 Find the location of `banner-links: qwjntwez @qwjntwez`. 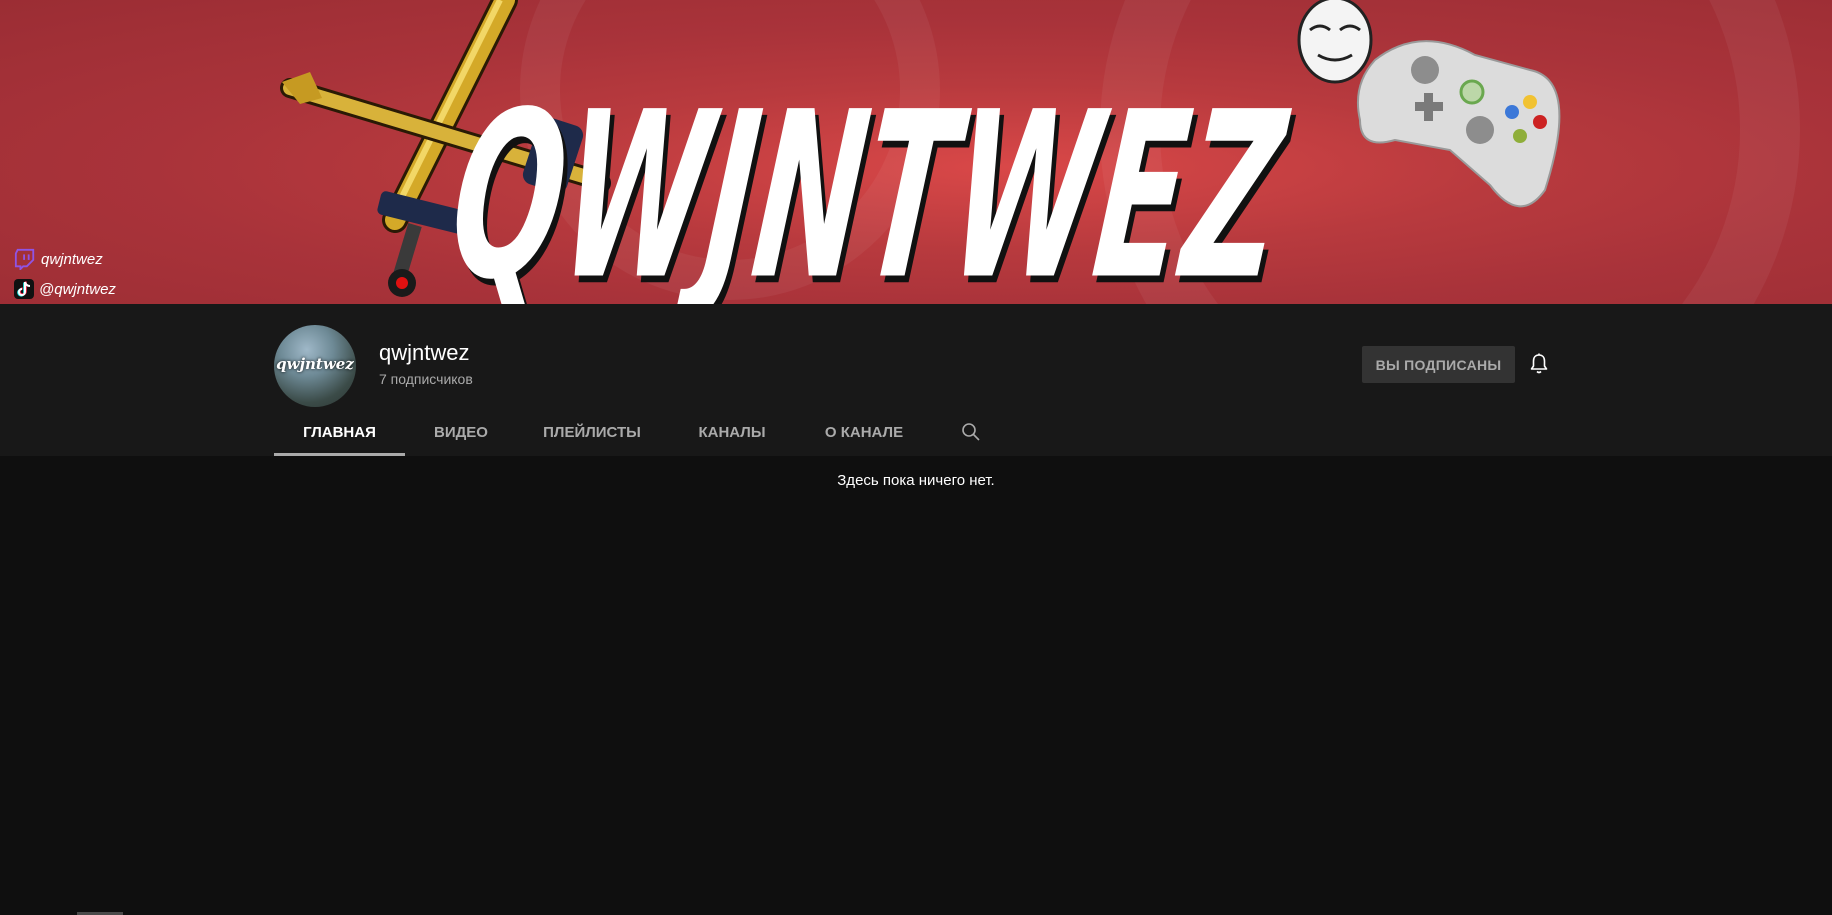

banner-links: qwjntwez @qwjntwez is located at coordinates (65, 274).